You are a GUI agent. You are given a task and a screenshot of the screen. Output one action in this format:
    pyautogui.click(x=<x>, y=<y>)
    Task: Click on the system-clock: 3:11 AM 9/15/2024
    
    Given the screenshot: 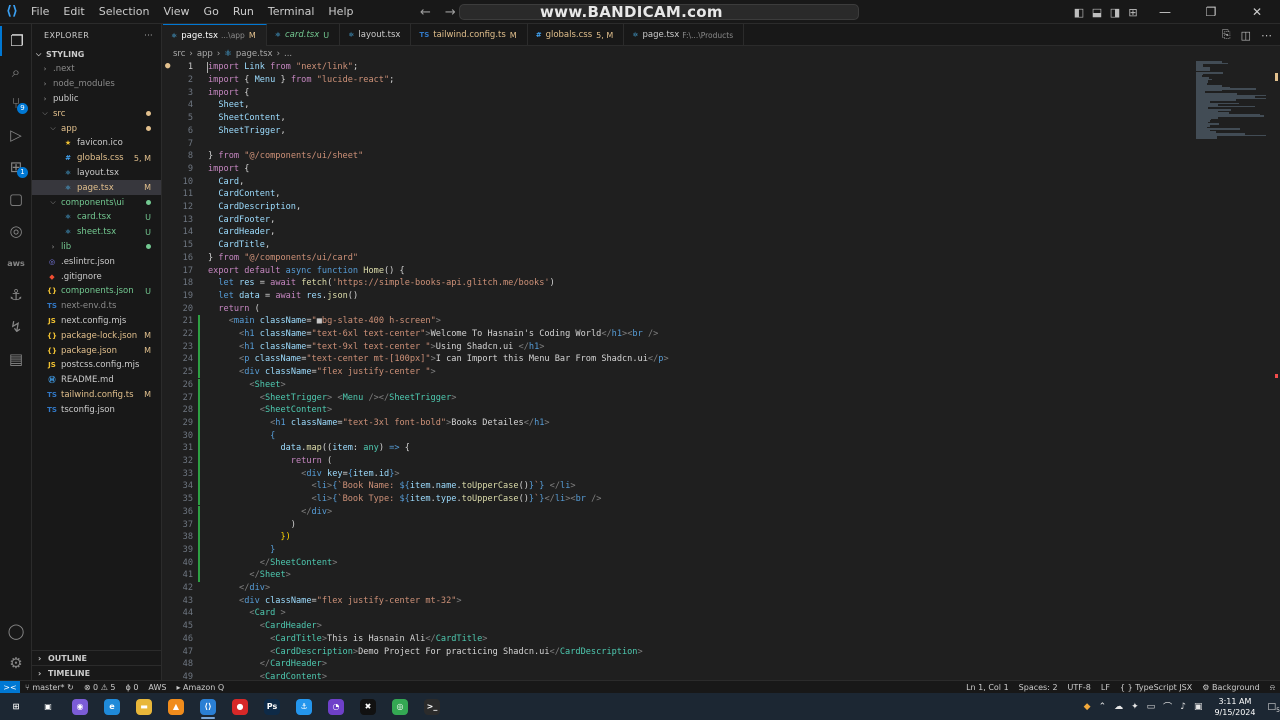 What is the action you would take?
    pyautogui.click(x=1234, y=707)
    